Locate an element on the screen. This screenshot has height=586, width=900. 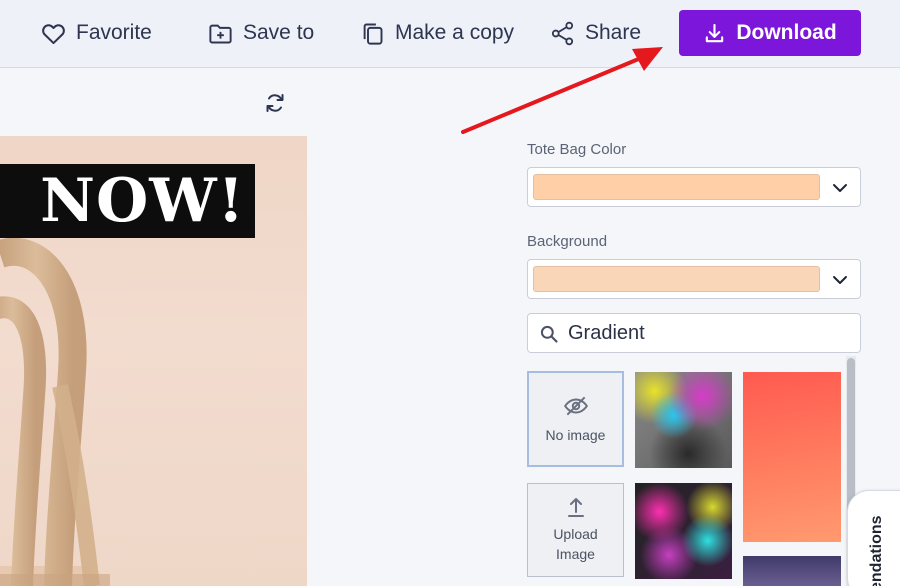
favorite-button: Favorite is located at coordinates (96, 33).